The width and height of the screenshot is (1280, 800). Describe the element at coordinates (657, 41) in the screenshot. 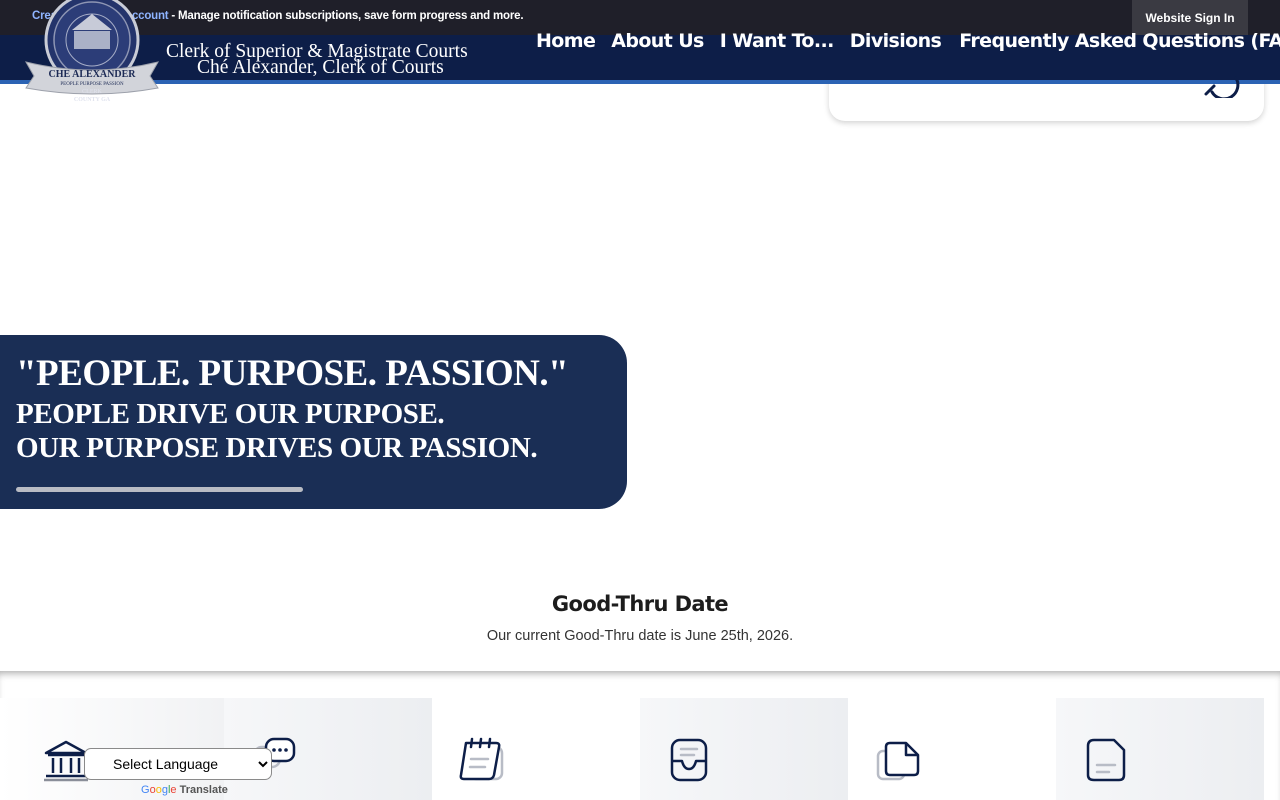

I see `nav-about-us: About Us` at that location.